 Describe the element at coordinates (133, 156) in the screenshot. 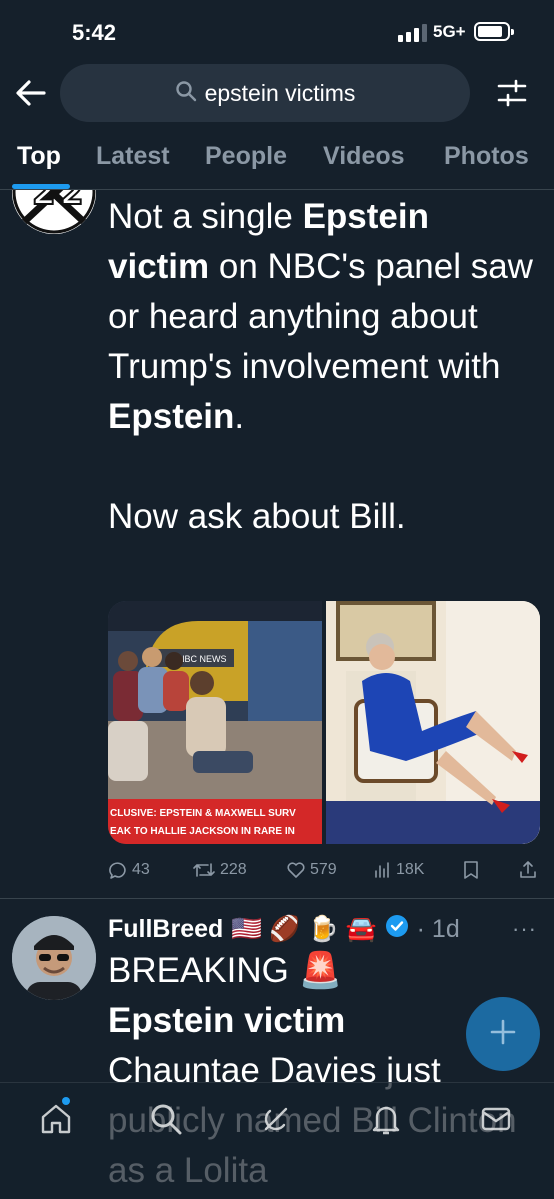

I see `tab-latest-label: Latest` at that location.